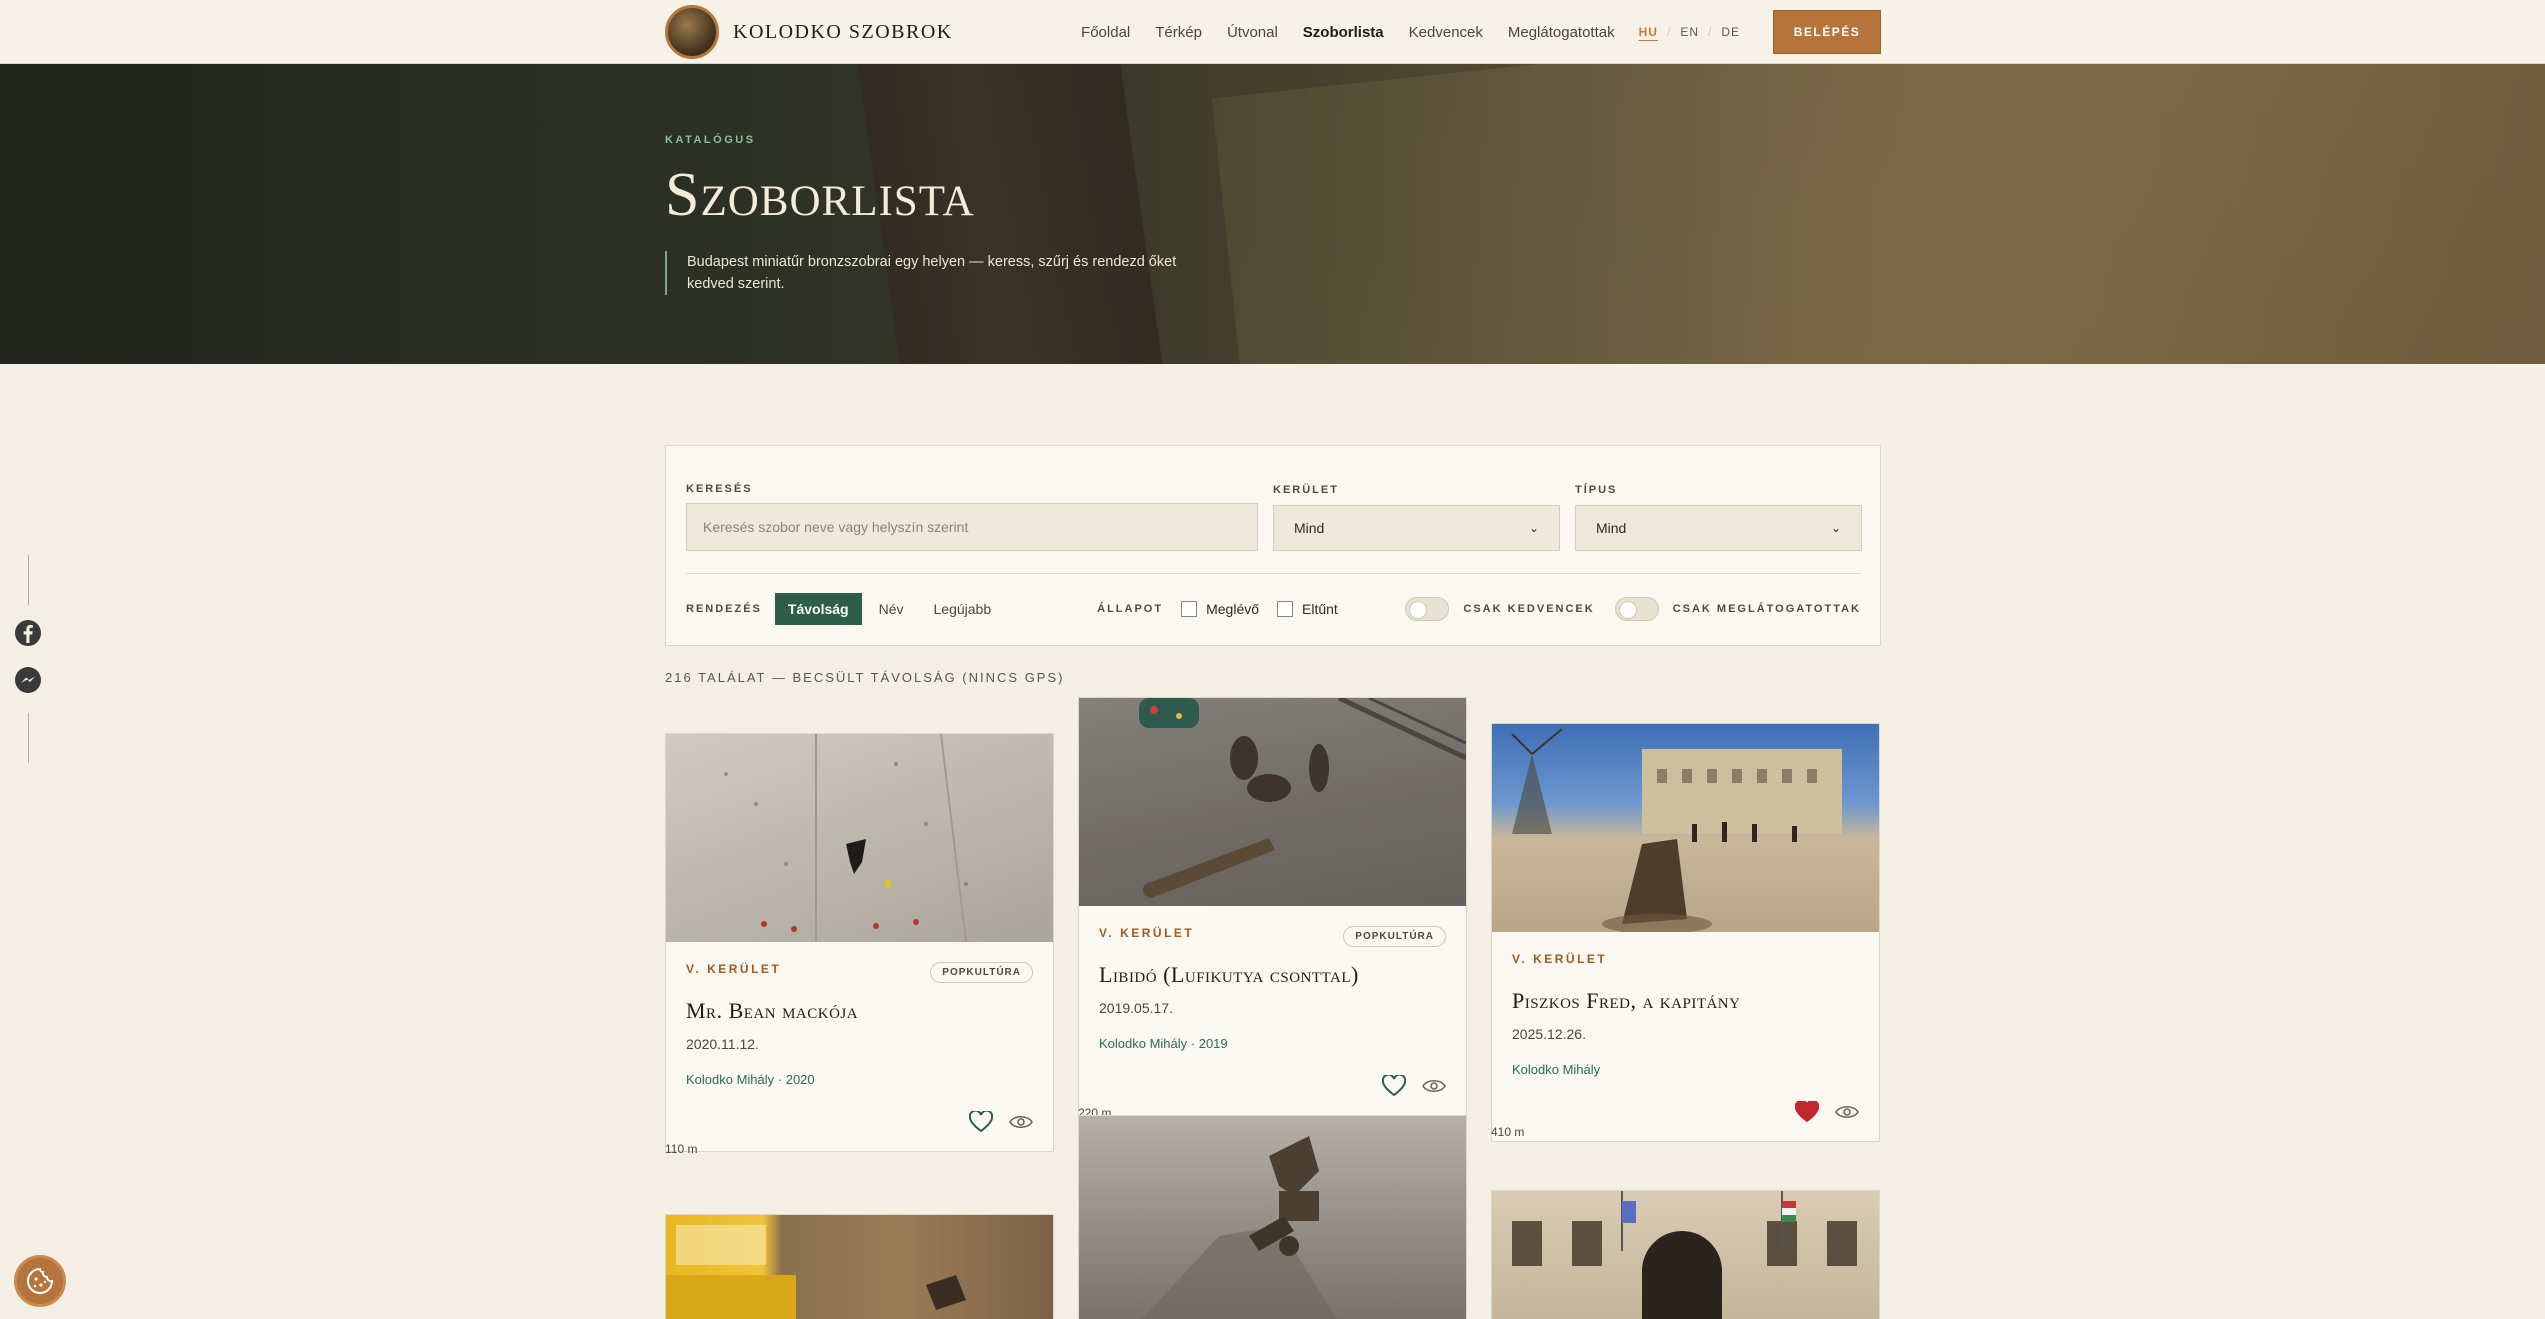  What do you see at coordinates (1306, 490) in the screenshot?
I see `district-label: KERÜLET` at bounding box center [1306, 490].